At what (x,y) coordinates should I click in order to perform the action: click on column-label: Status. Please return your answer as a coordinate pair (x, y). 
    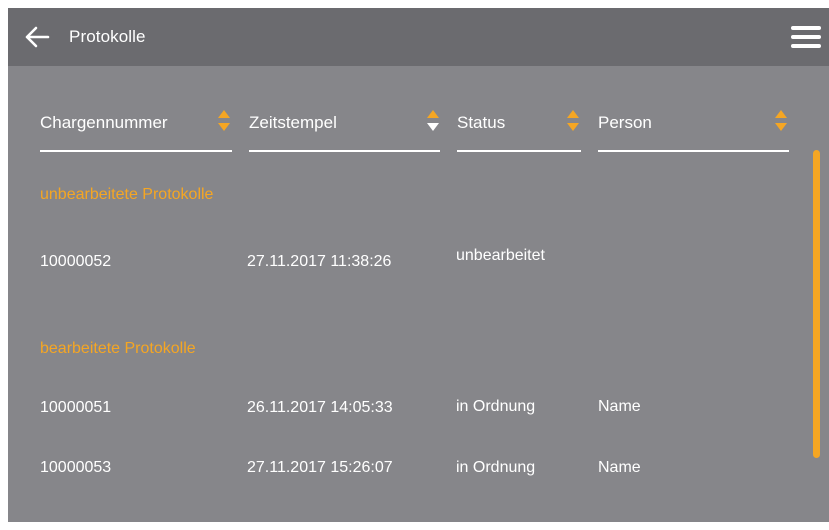
    Looking at the image, I should click on (481, 122).